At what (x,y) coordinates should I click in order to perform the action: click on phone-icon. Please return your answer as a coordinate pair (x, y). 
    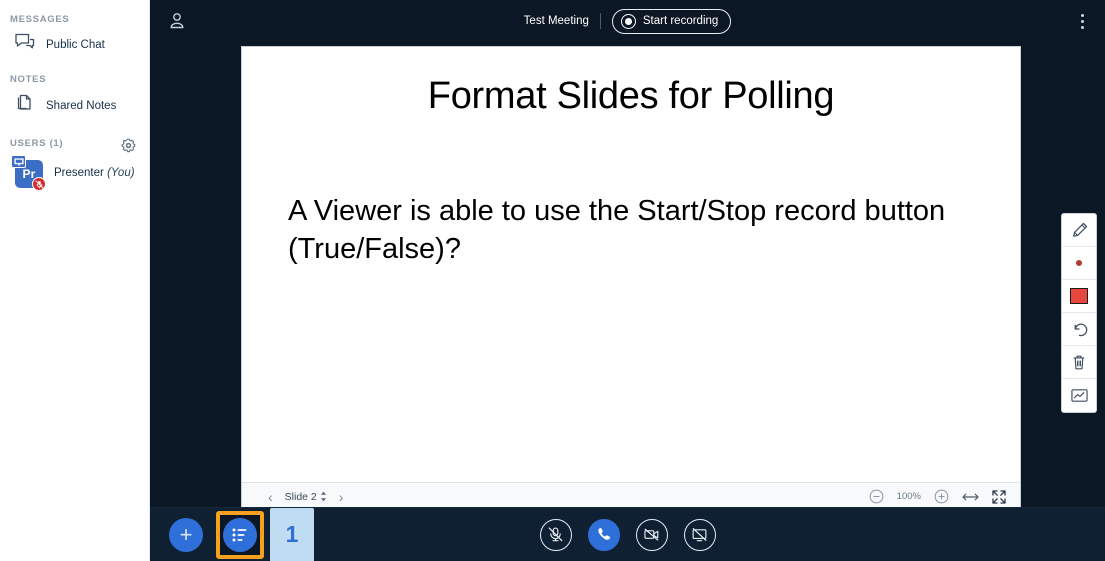
    Looking at the image, I should click on (604, 534).